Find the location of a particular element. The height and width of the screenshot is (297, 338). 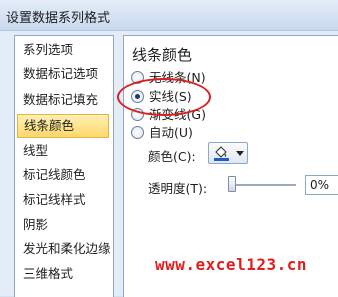

option-automatic: 自动(U) is located at coordinates (162, 133).